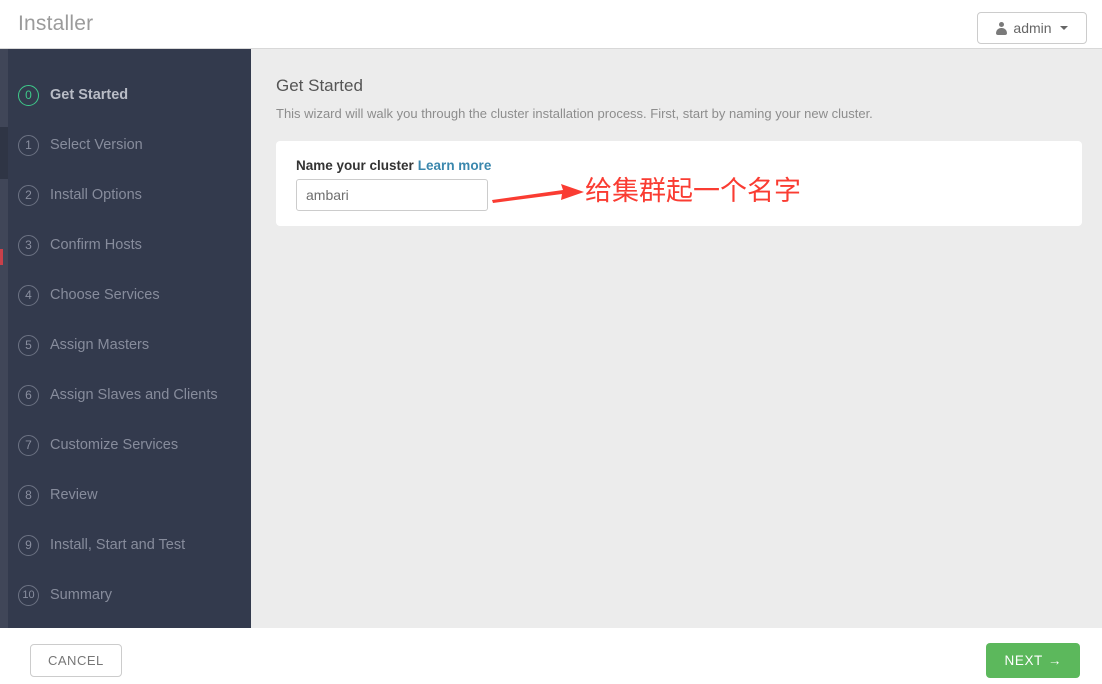  I want to click on step-label: Choose Services, so click(105, 295).